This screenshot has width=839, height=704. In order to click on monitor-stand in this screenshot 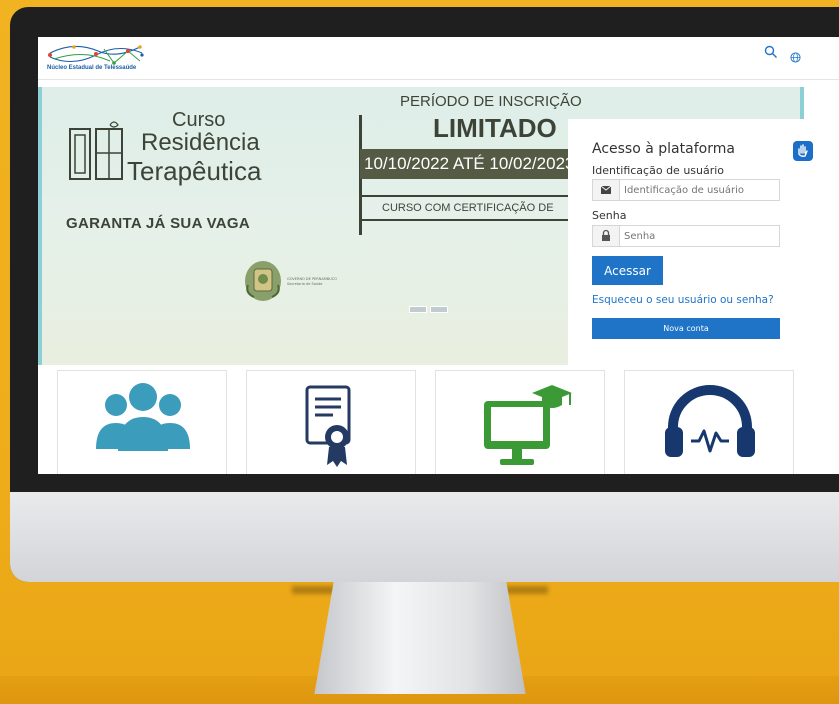, I will do `click(420, 638)`.